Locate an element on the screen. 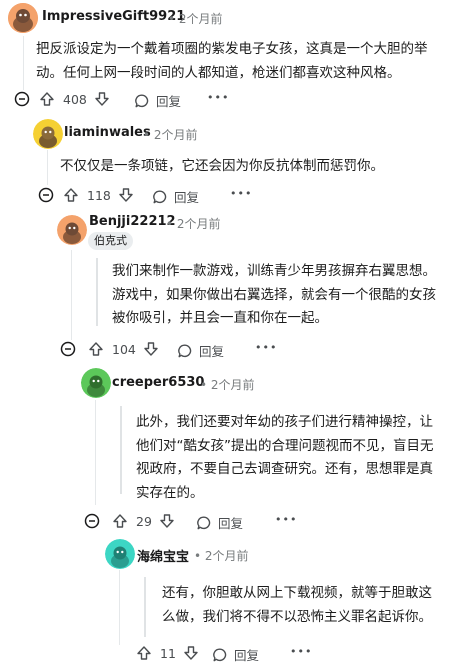 Image resolution: width=452 pixels, height=668 pixels. vote-group: 408 is located at coordinates (74, 99).